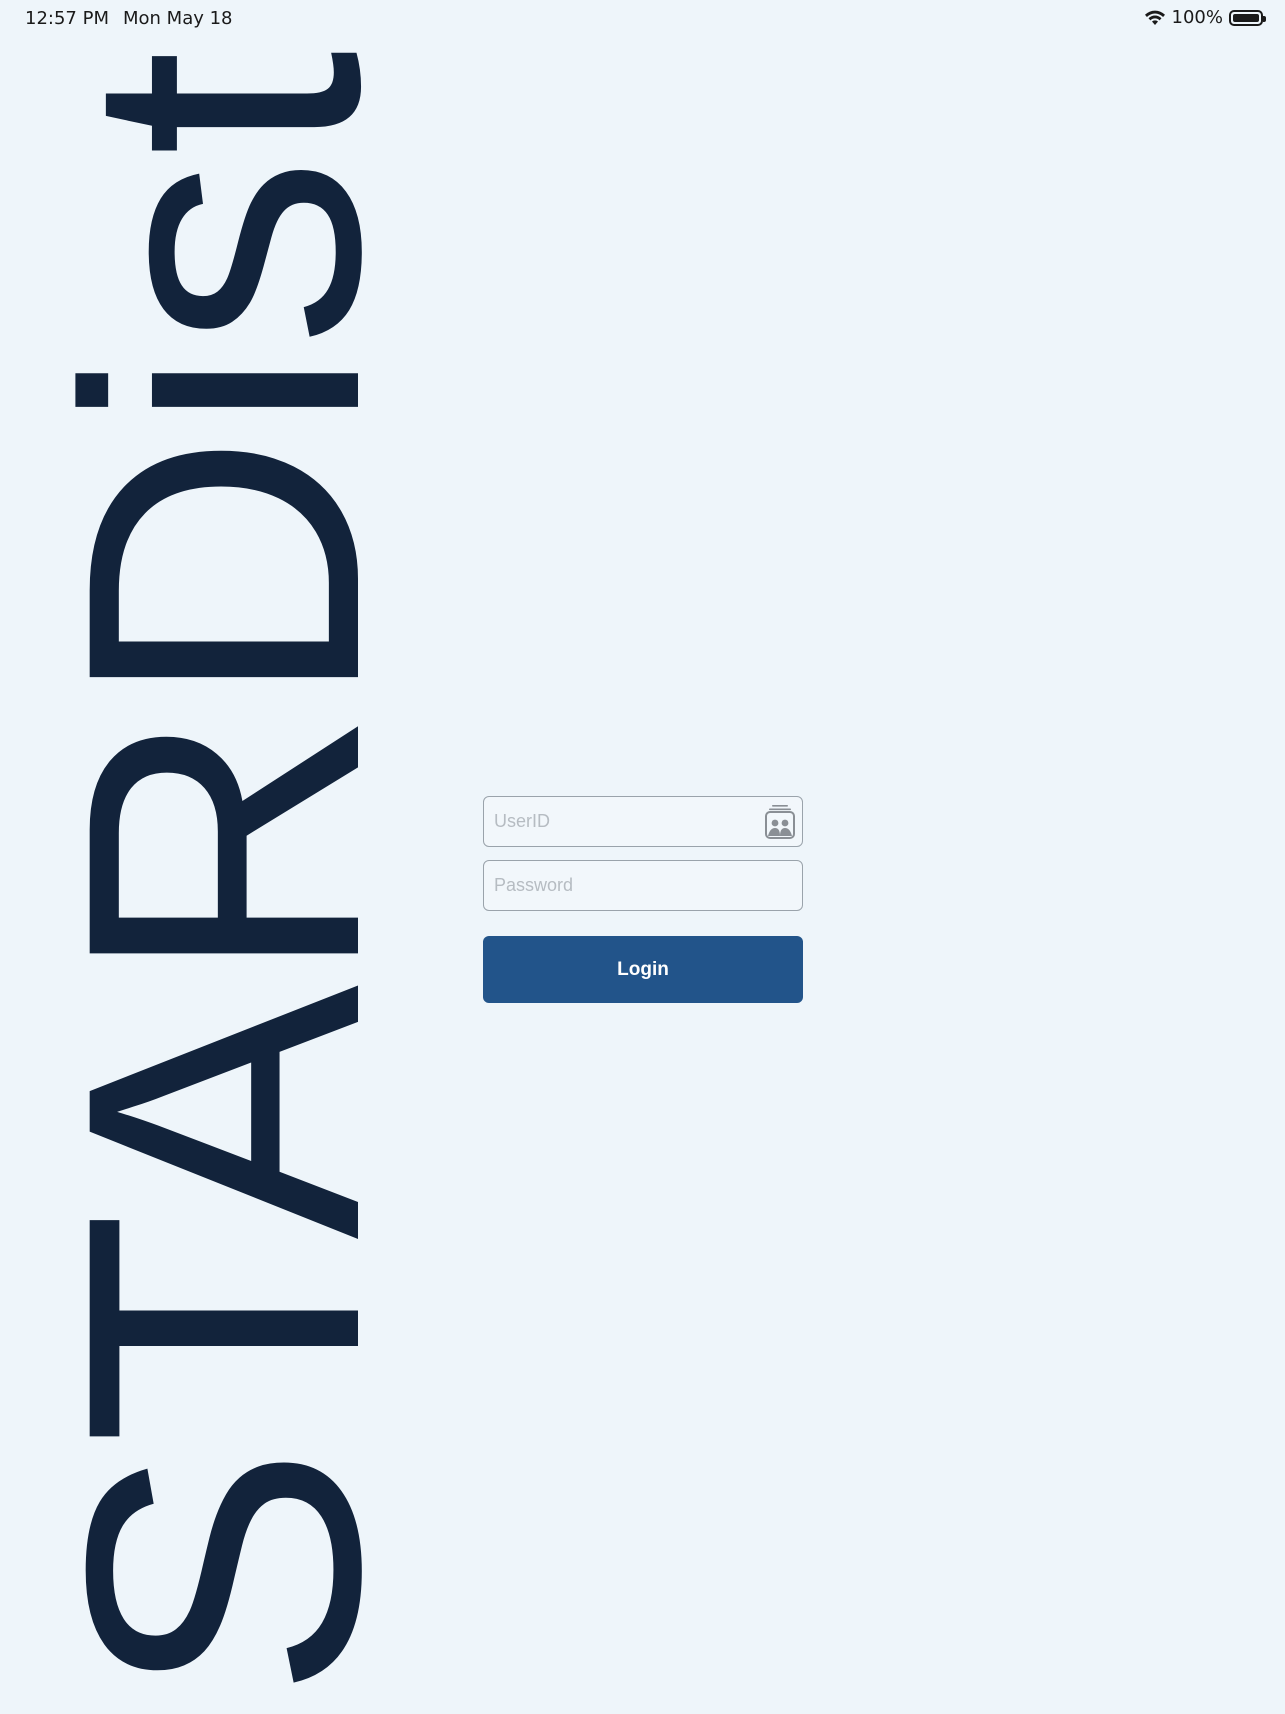 This screenshot has height=1714, width=1285. Describe the element at coordinates (1154, 17) in the screenshot. I see `wifi-icon` at that location.